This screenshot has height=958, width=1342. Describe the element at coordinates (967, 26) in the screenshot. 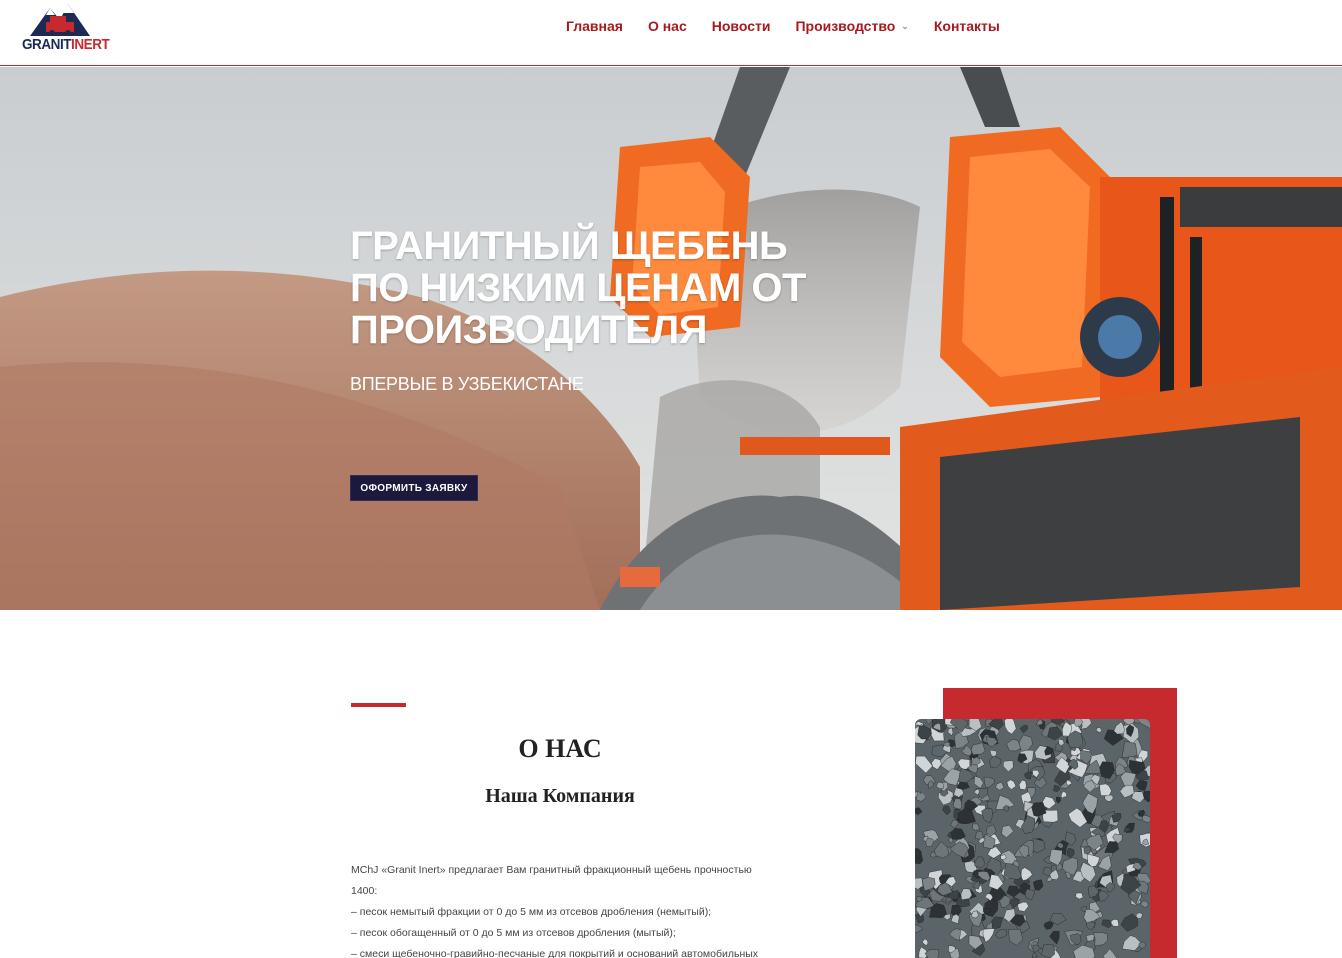

I see `nav-item-contacts: Контакты` at that location.